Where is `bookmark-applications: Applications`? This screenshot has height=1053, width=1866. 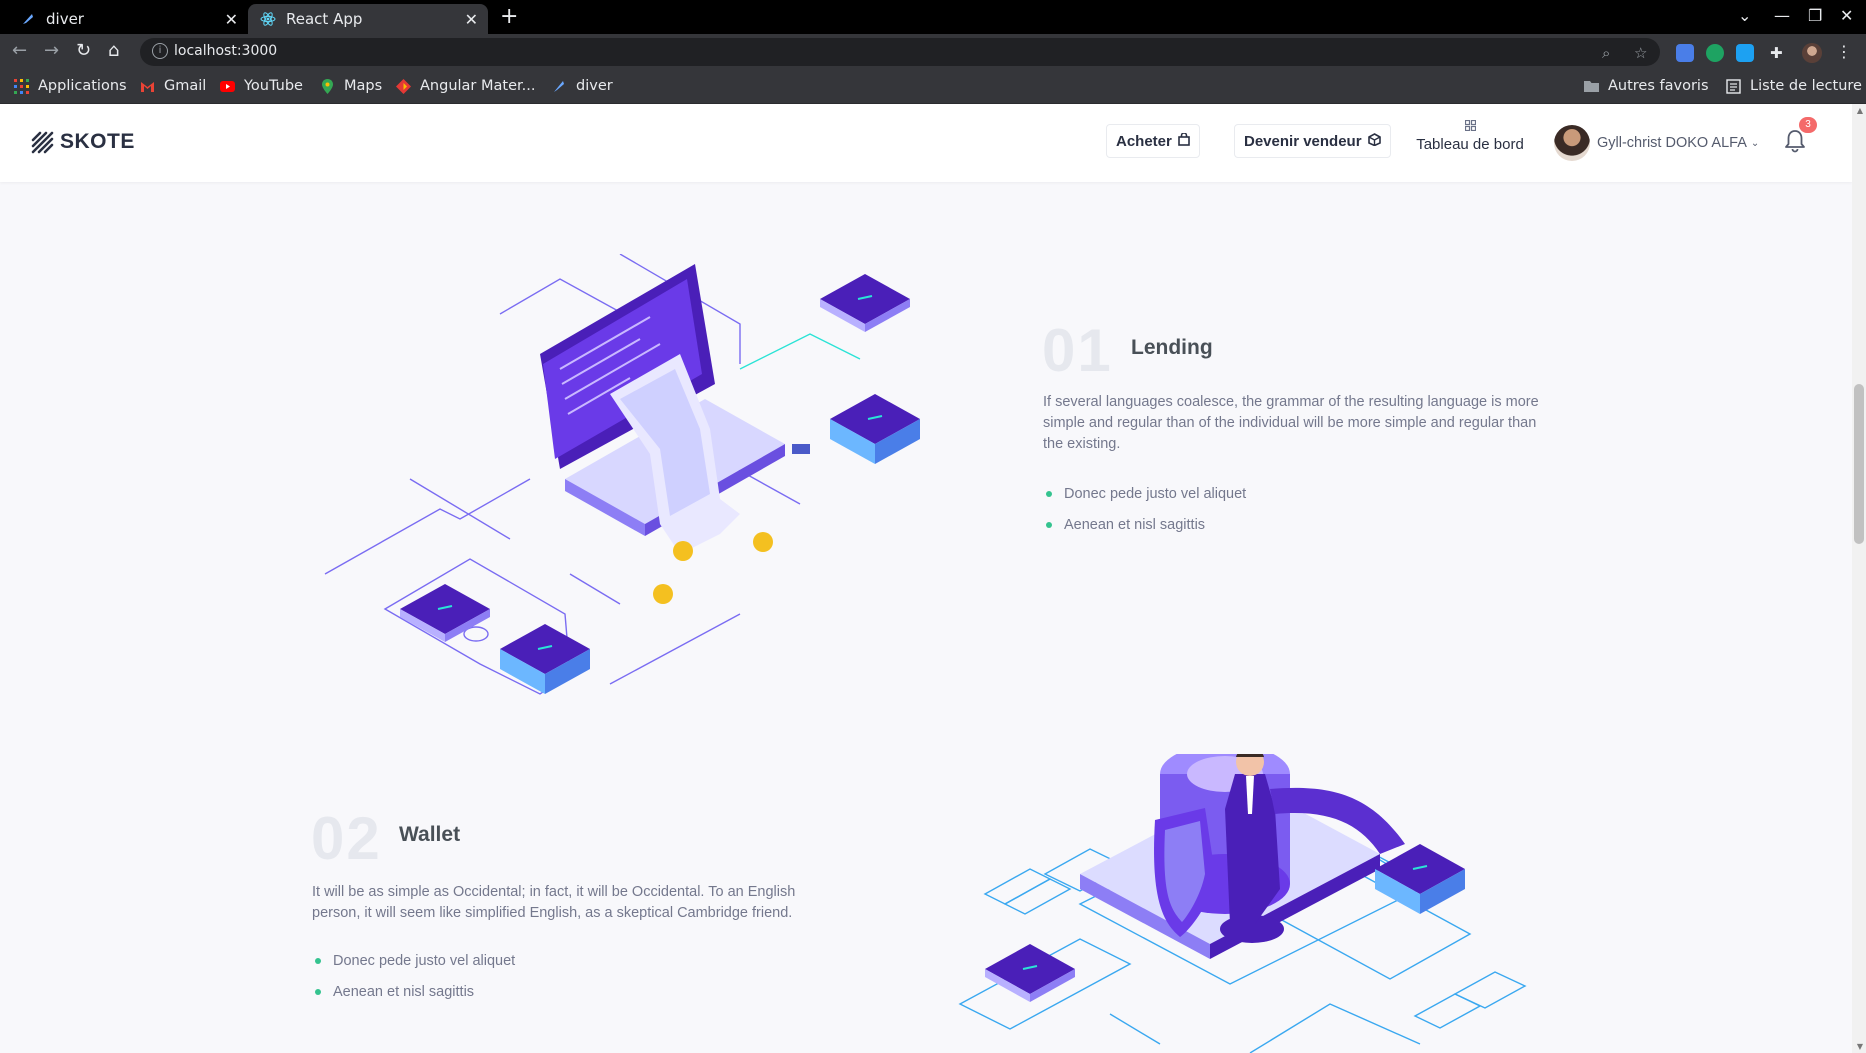 bookmark-applications: Applications is located at coordinates (70, 86).